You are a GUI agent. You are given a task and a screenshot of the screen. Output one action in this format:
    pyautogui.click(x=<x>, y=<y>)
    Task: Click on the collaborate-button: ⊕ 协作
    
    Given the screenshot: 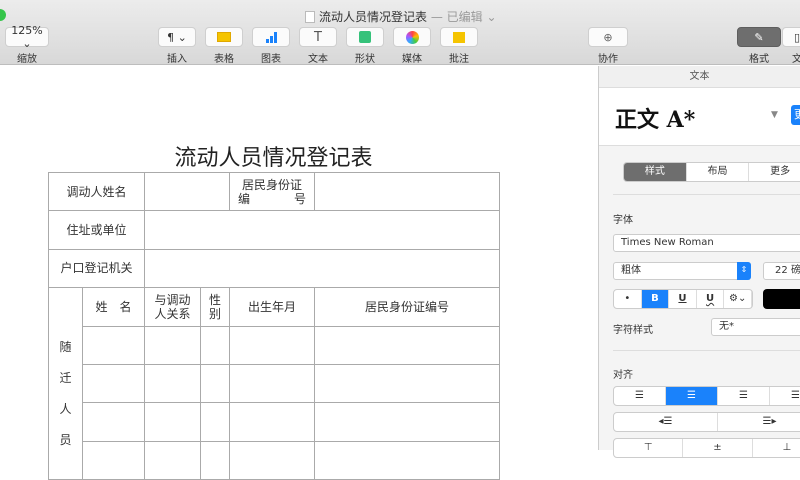 What is the action you would take?
    pyautogui.click(x=608, y=46)
    